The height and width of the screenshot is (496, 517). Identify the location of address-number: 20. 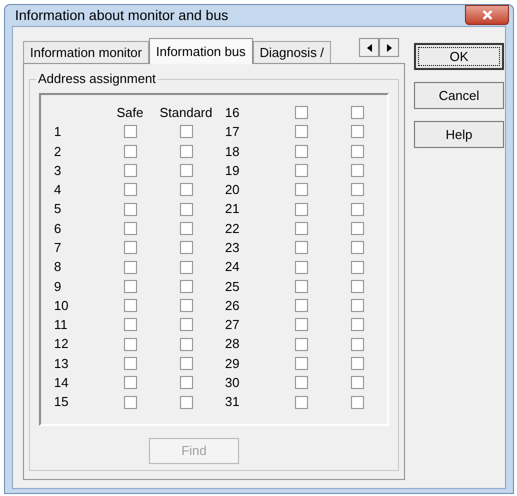
(232, 190).